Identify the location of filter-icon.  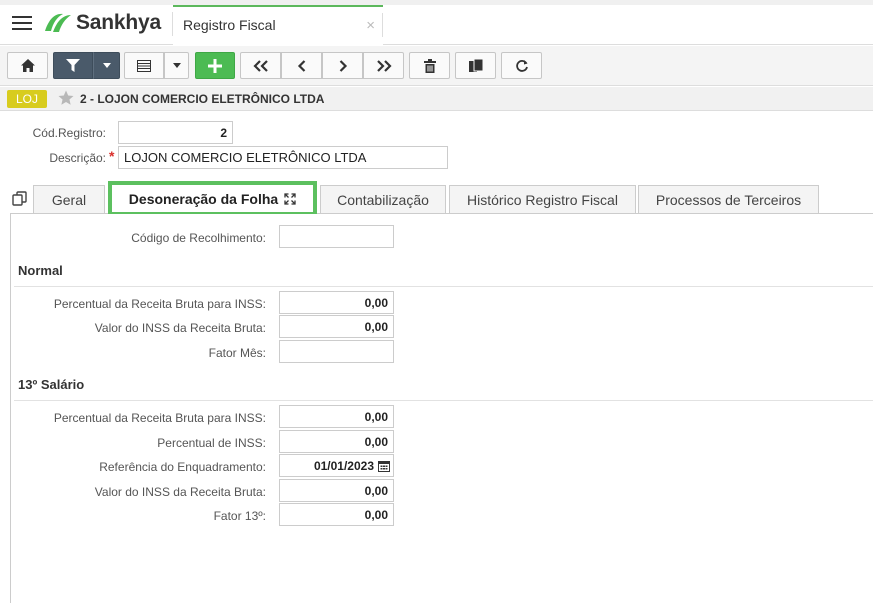
(73, 65).